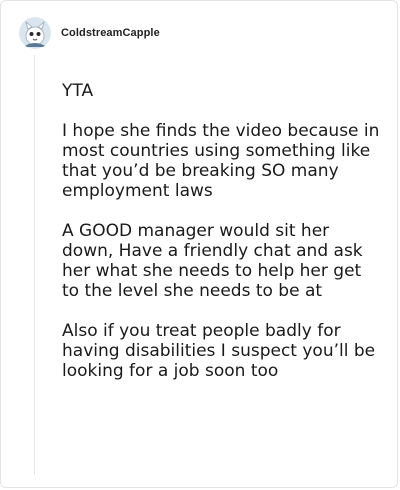 The height and width of the screenshot is (490, 400). I want to click on thread-line, so click(34, 265).